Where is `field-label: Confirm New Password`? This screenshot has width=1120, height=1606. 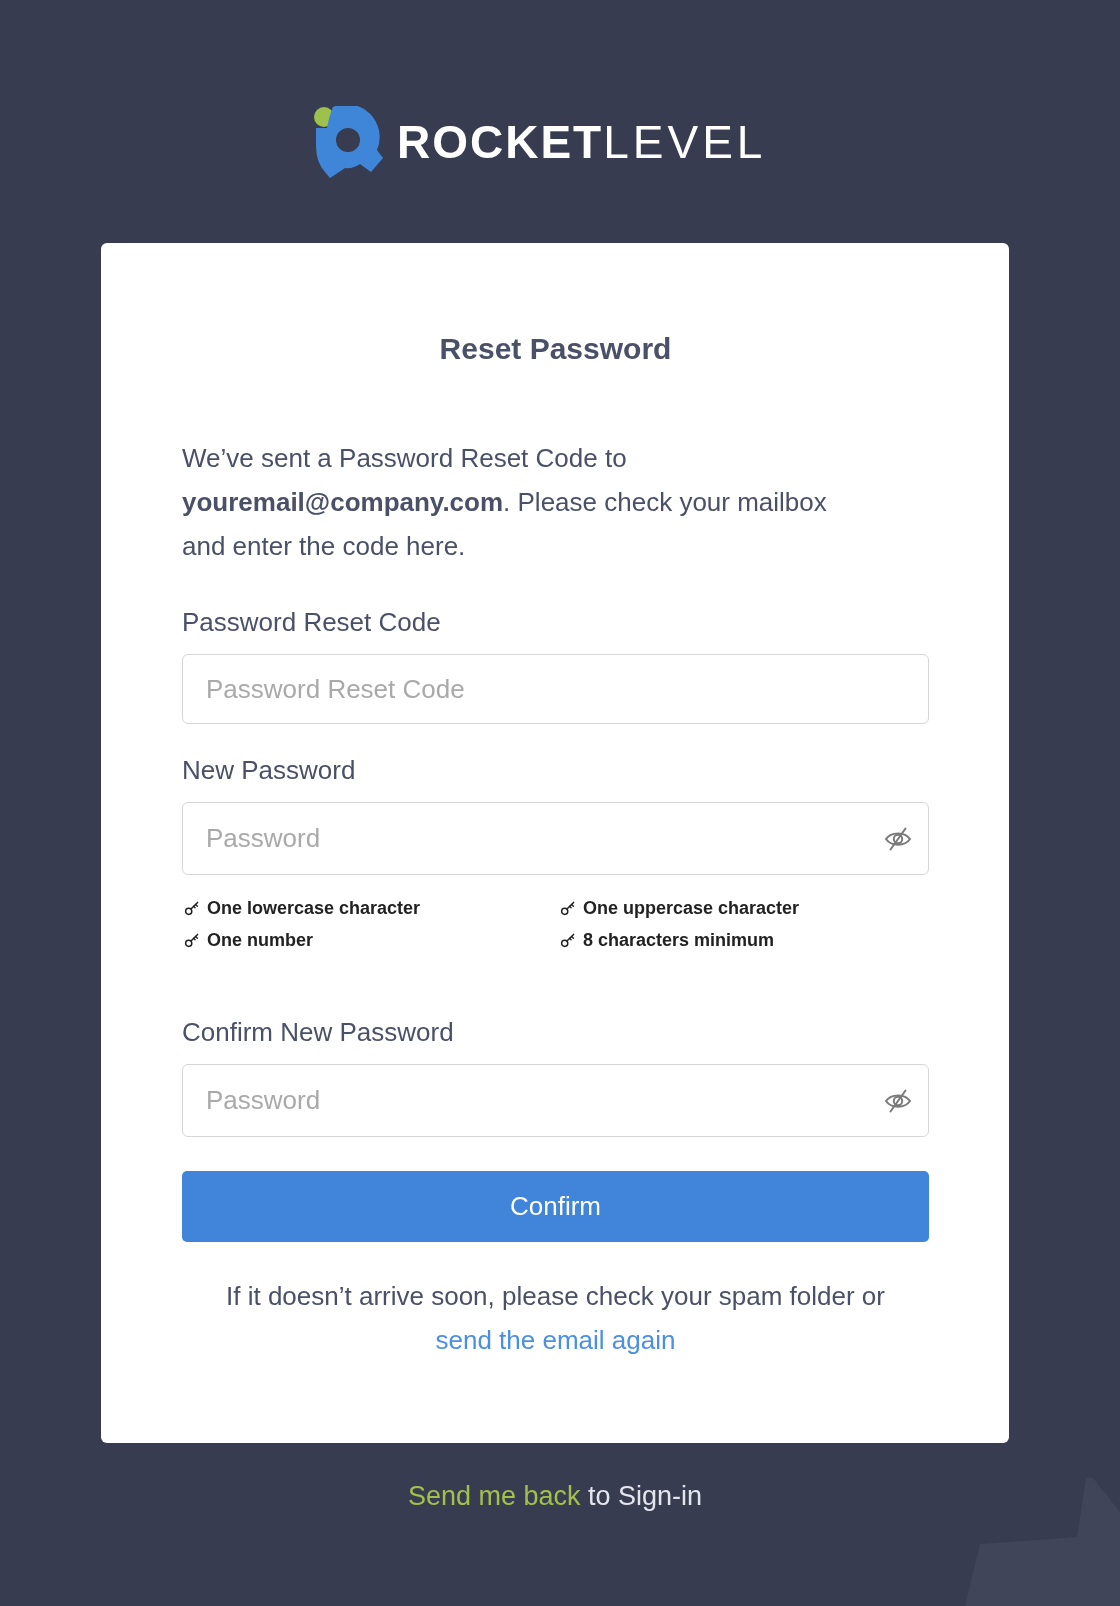
field-label: Confirm New Password is located at coordinates (318, 1032).